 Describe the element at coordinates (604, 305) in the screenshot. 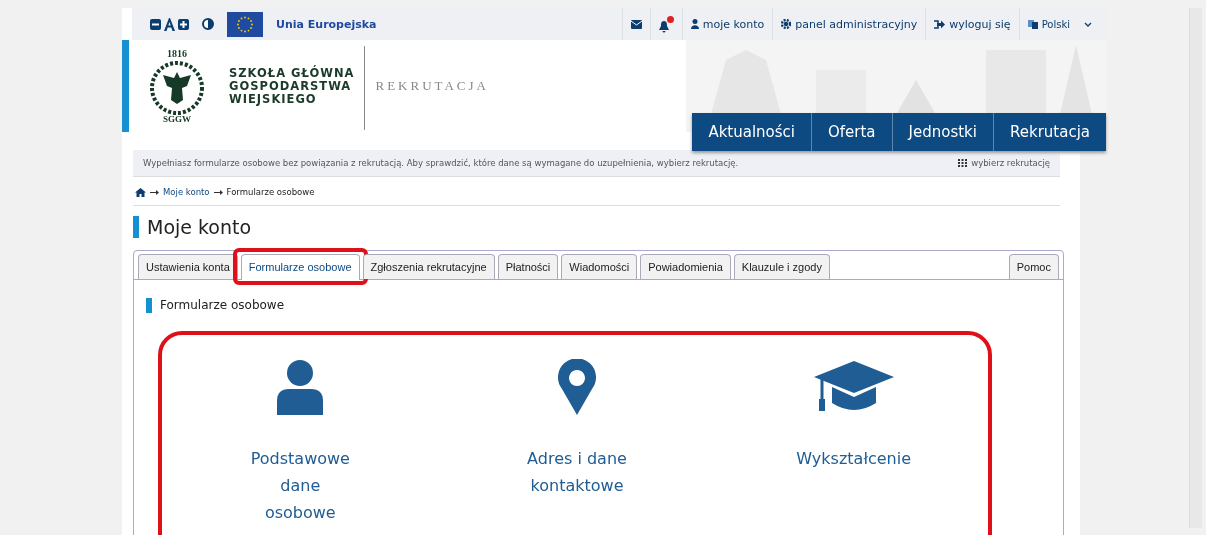

I see `section-title: Formularze osobowe` at that location.